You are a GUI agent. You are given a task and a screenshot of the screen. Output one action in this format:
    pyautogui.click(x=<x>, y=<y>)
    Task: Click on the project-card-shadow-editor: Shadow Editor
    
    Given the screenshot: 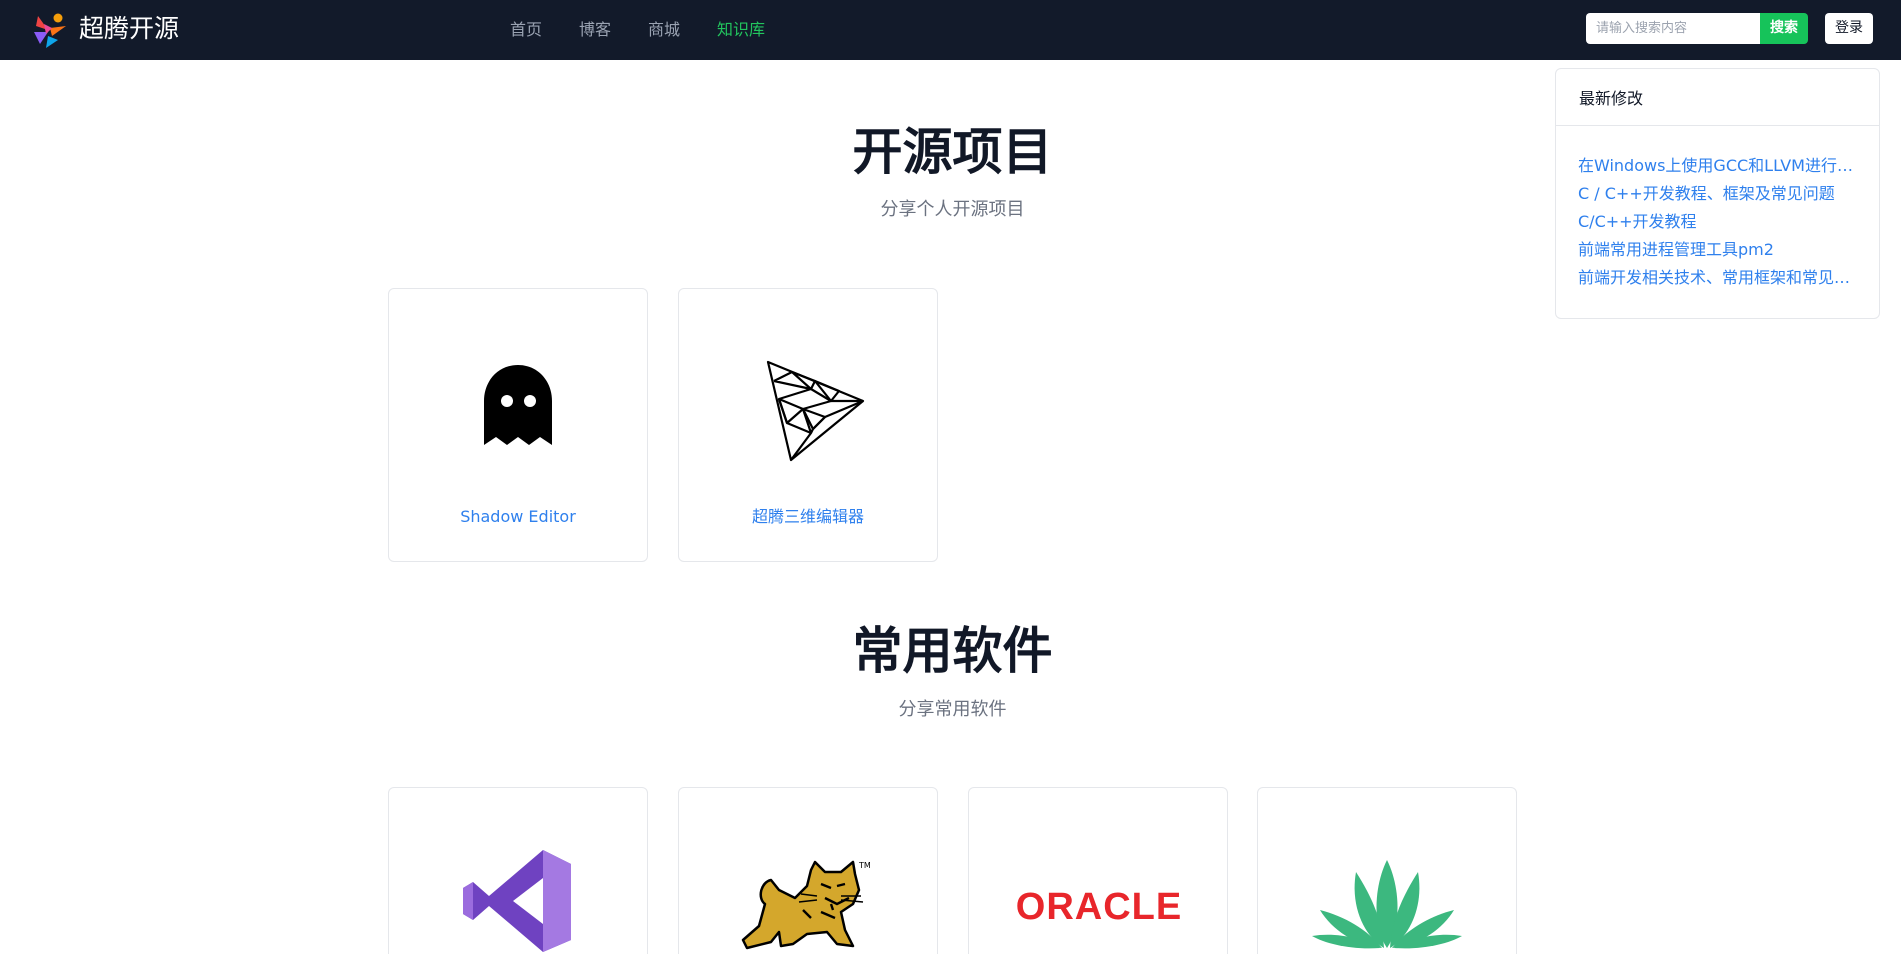 What is the action you would take?
    pyautogui.click(x=518, y=425)
    